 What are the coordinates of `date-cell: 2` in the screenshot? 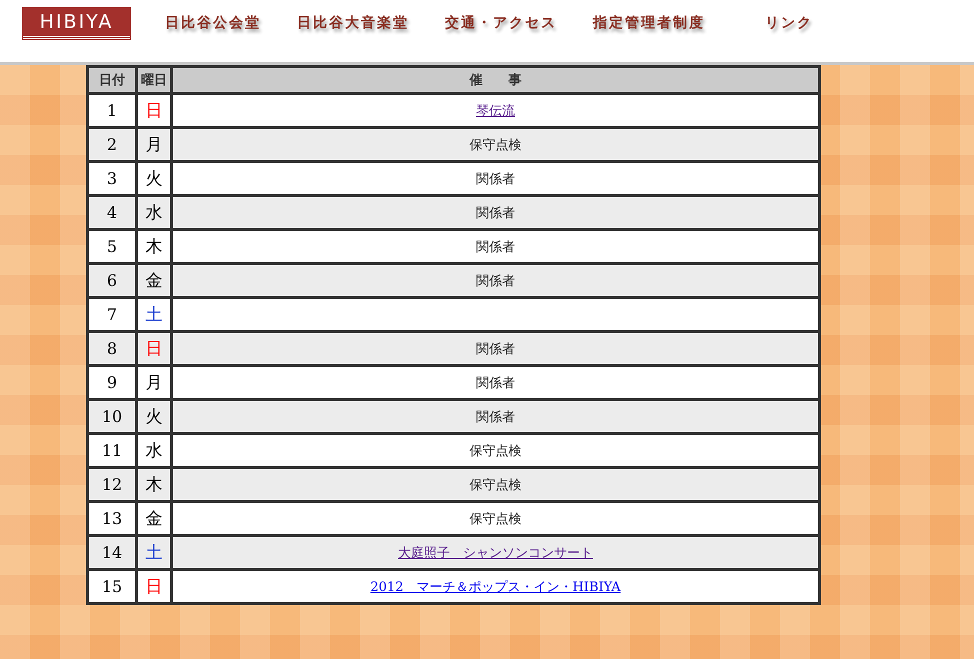 It's located at (112, 145).